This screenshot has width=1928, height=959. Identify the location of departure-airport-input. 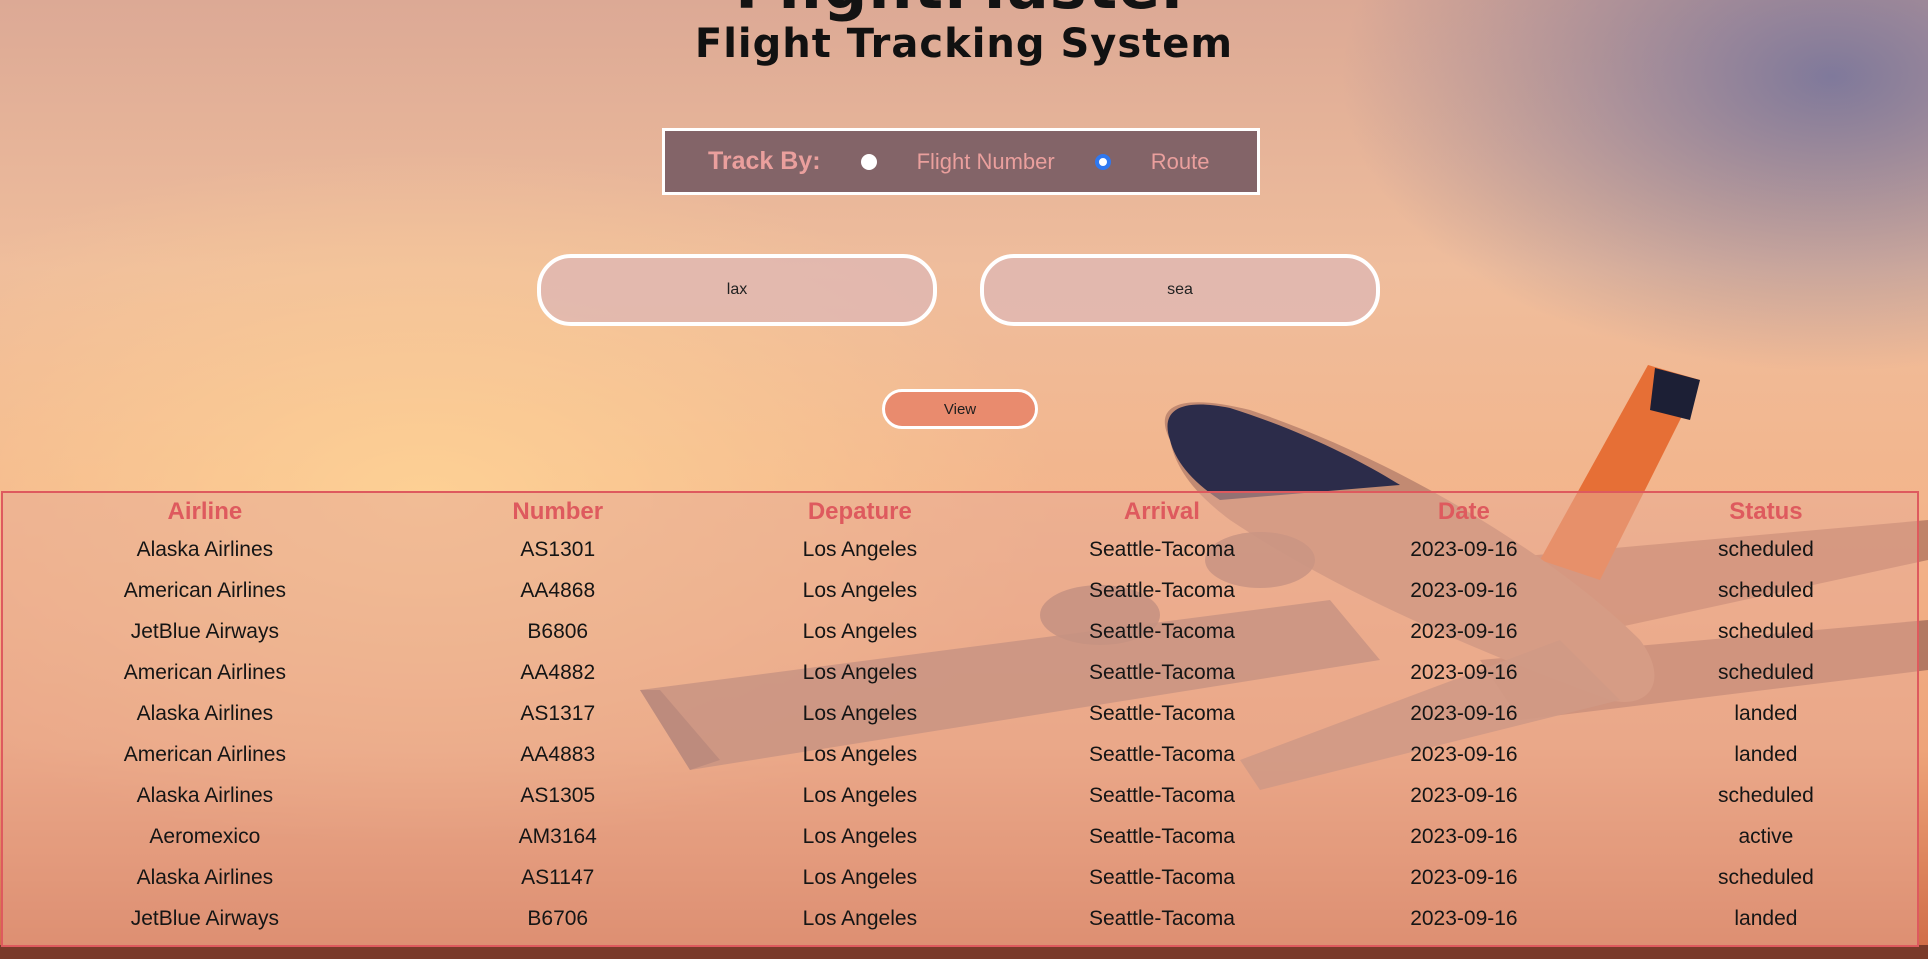
(737, 290).